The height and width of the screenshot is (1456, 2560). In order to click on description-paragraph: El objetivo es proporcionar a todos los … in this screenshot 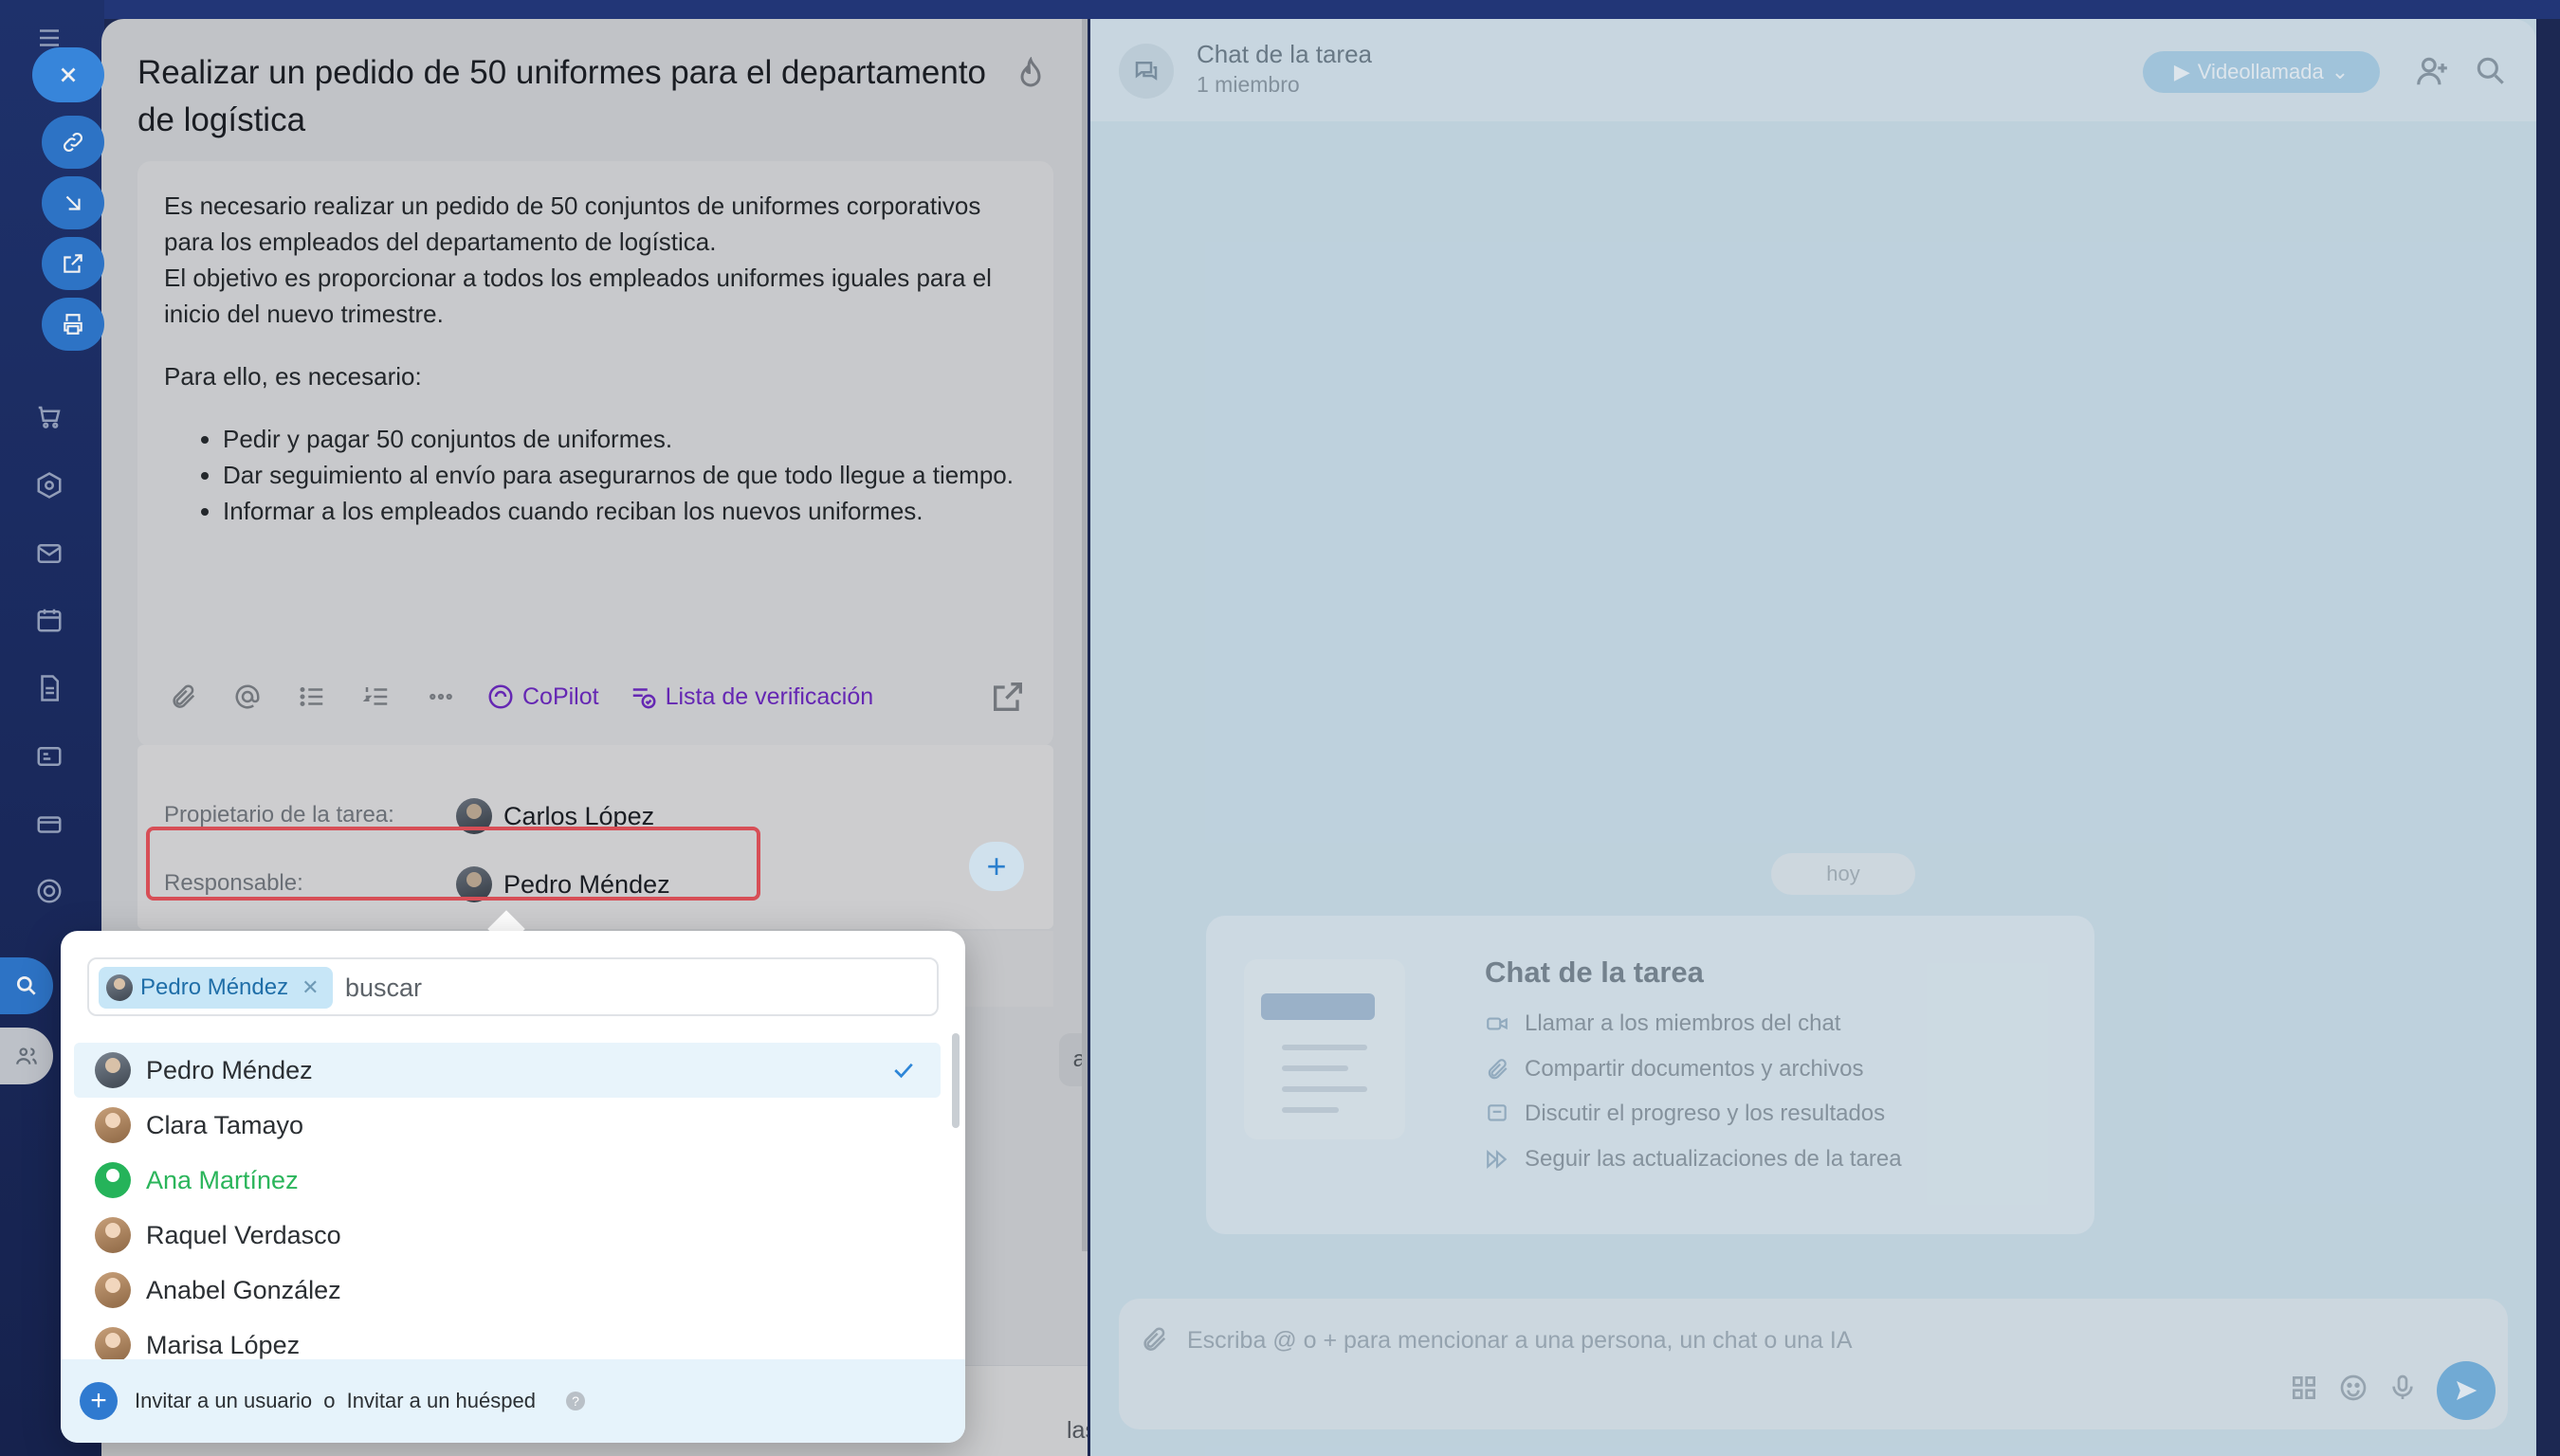, I will do `click(578, 296)`.